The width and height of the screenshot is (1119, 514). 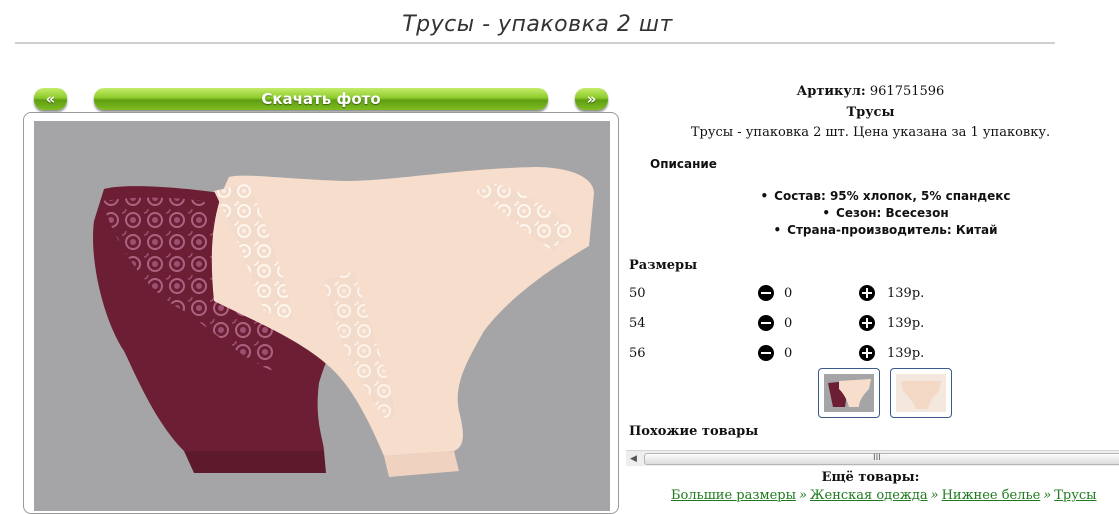 What do you see at coordinates (870, 230) in the screenshot?
I see `feature-country: Страна-производитель: Китай` at bounding box center [870, 230].